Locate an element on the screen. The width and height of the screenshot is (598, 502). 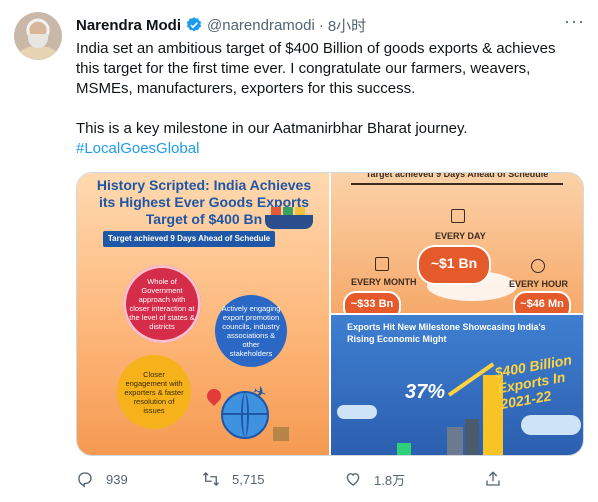
retweet-button: 5,715 is located at coordinates (233, 479).